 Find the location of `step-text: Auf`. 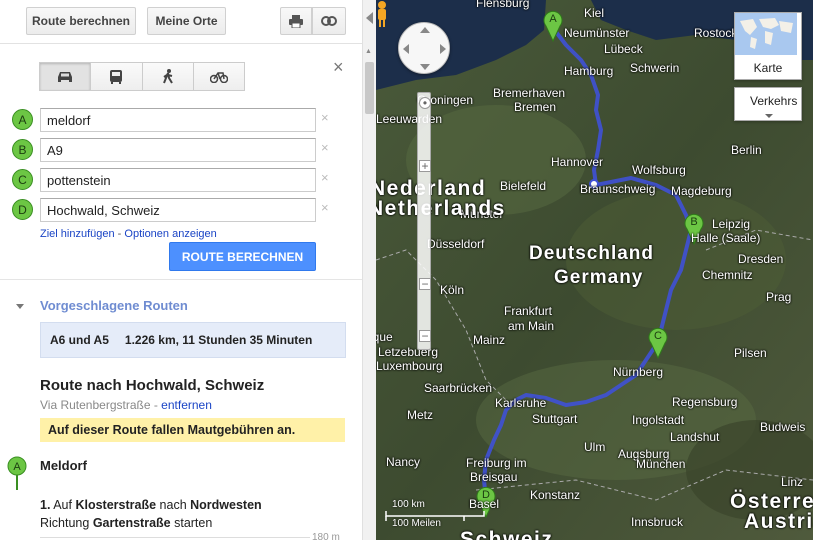

step-text: Auf is located at coordinates (63, 505).